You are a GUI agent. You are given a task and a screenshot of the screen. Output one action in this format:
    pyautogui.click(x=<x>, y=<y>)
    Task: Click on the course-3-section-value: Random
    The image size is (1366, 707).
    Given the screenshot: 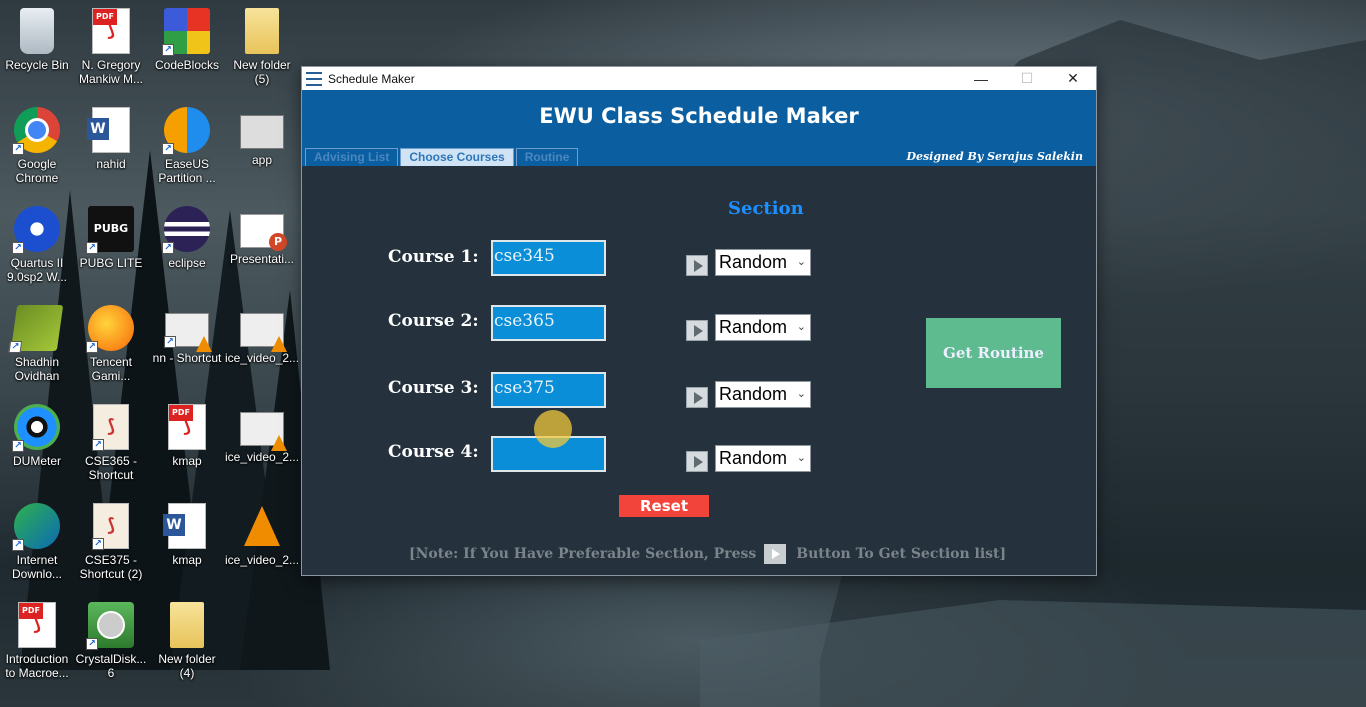 What is the action you would take?
    pyautogui.click(x=753, y=394)
    